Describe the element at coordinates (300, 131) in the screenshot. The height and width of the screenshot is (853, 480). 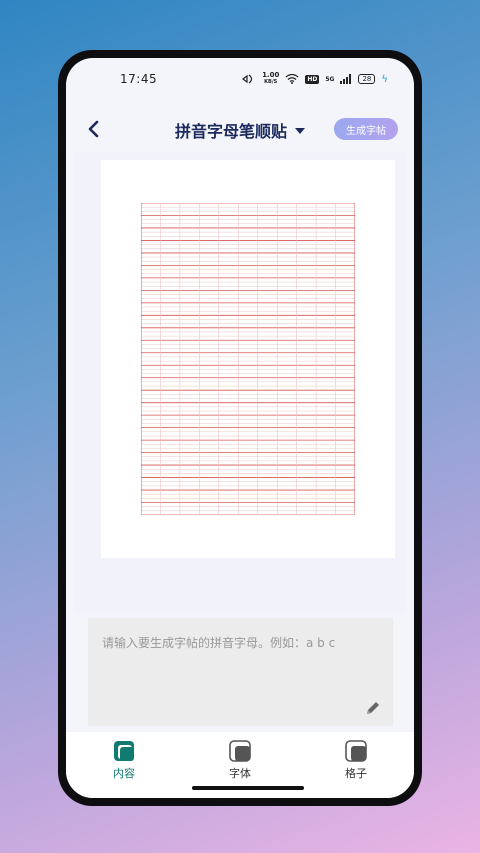
I see `dropdown-caret-icon` at that location.